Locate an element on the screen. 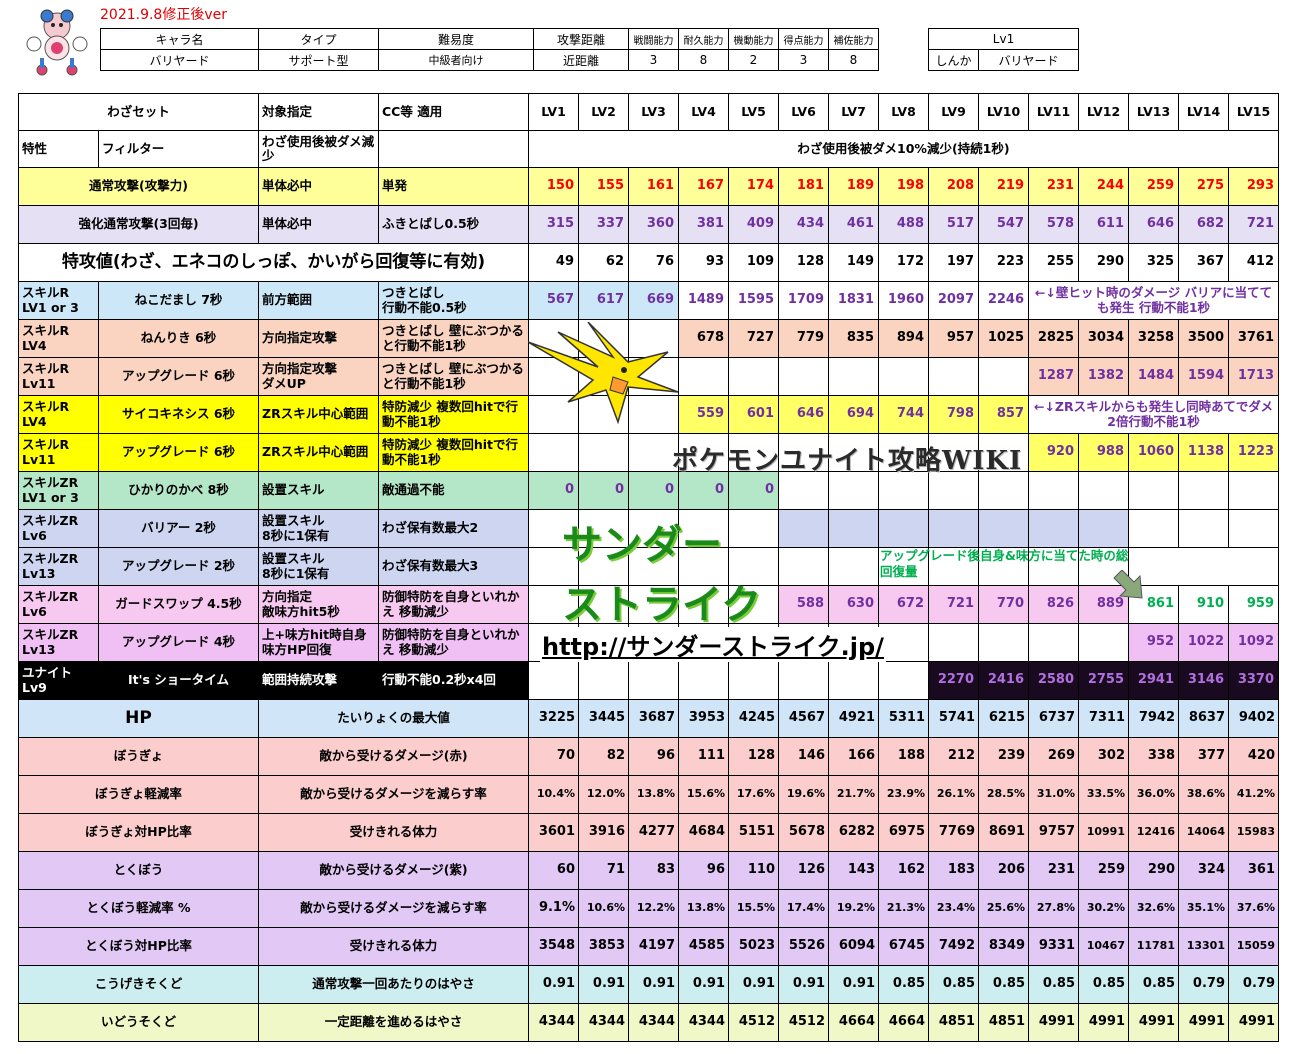 The height and width of the screenshot is (1054, 1290). value-cell: 172 is located at coordinates (903, 262).